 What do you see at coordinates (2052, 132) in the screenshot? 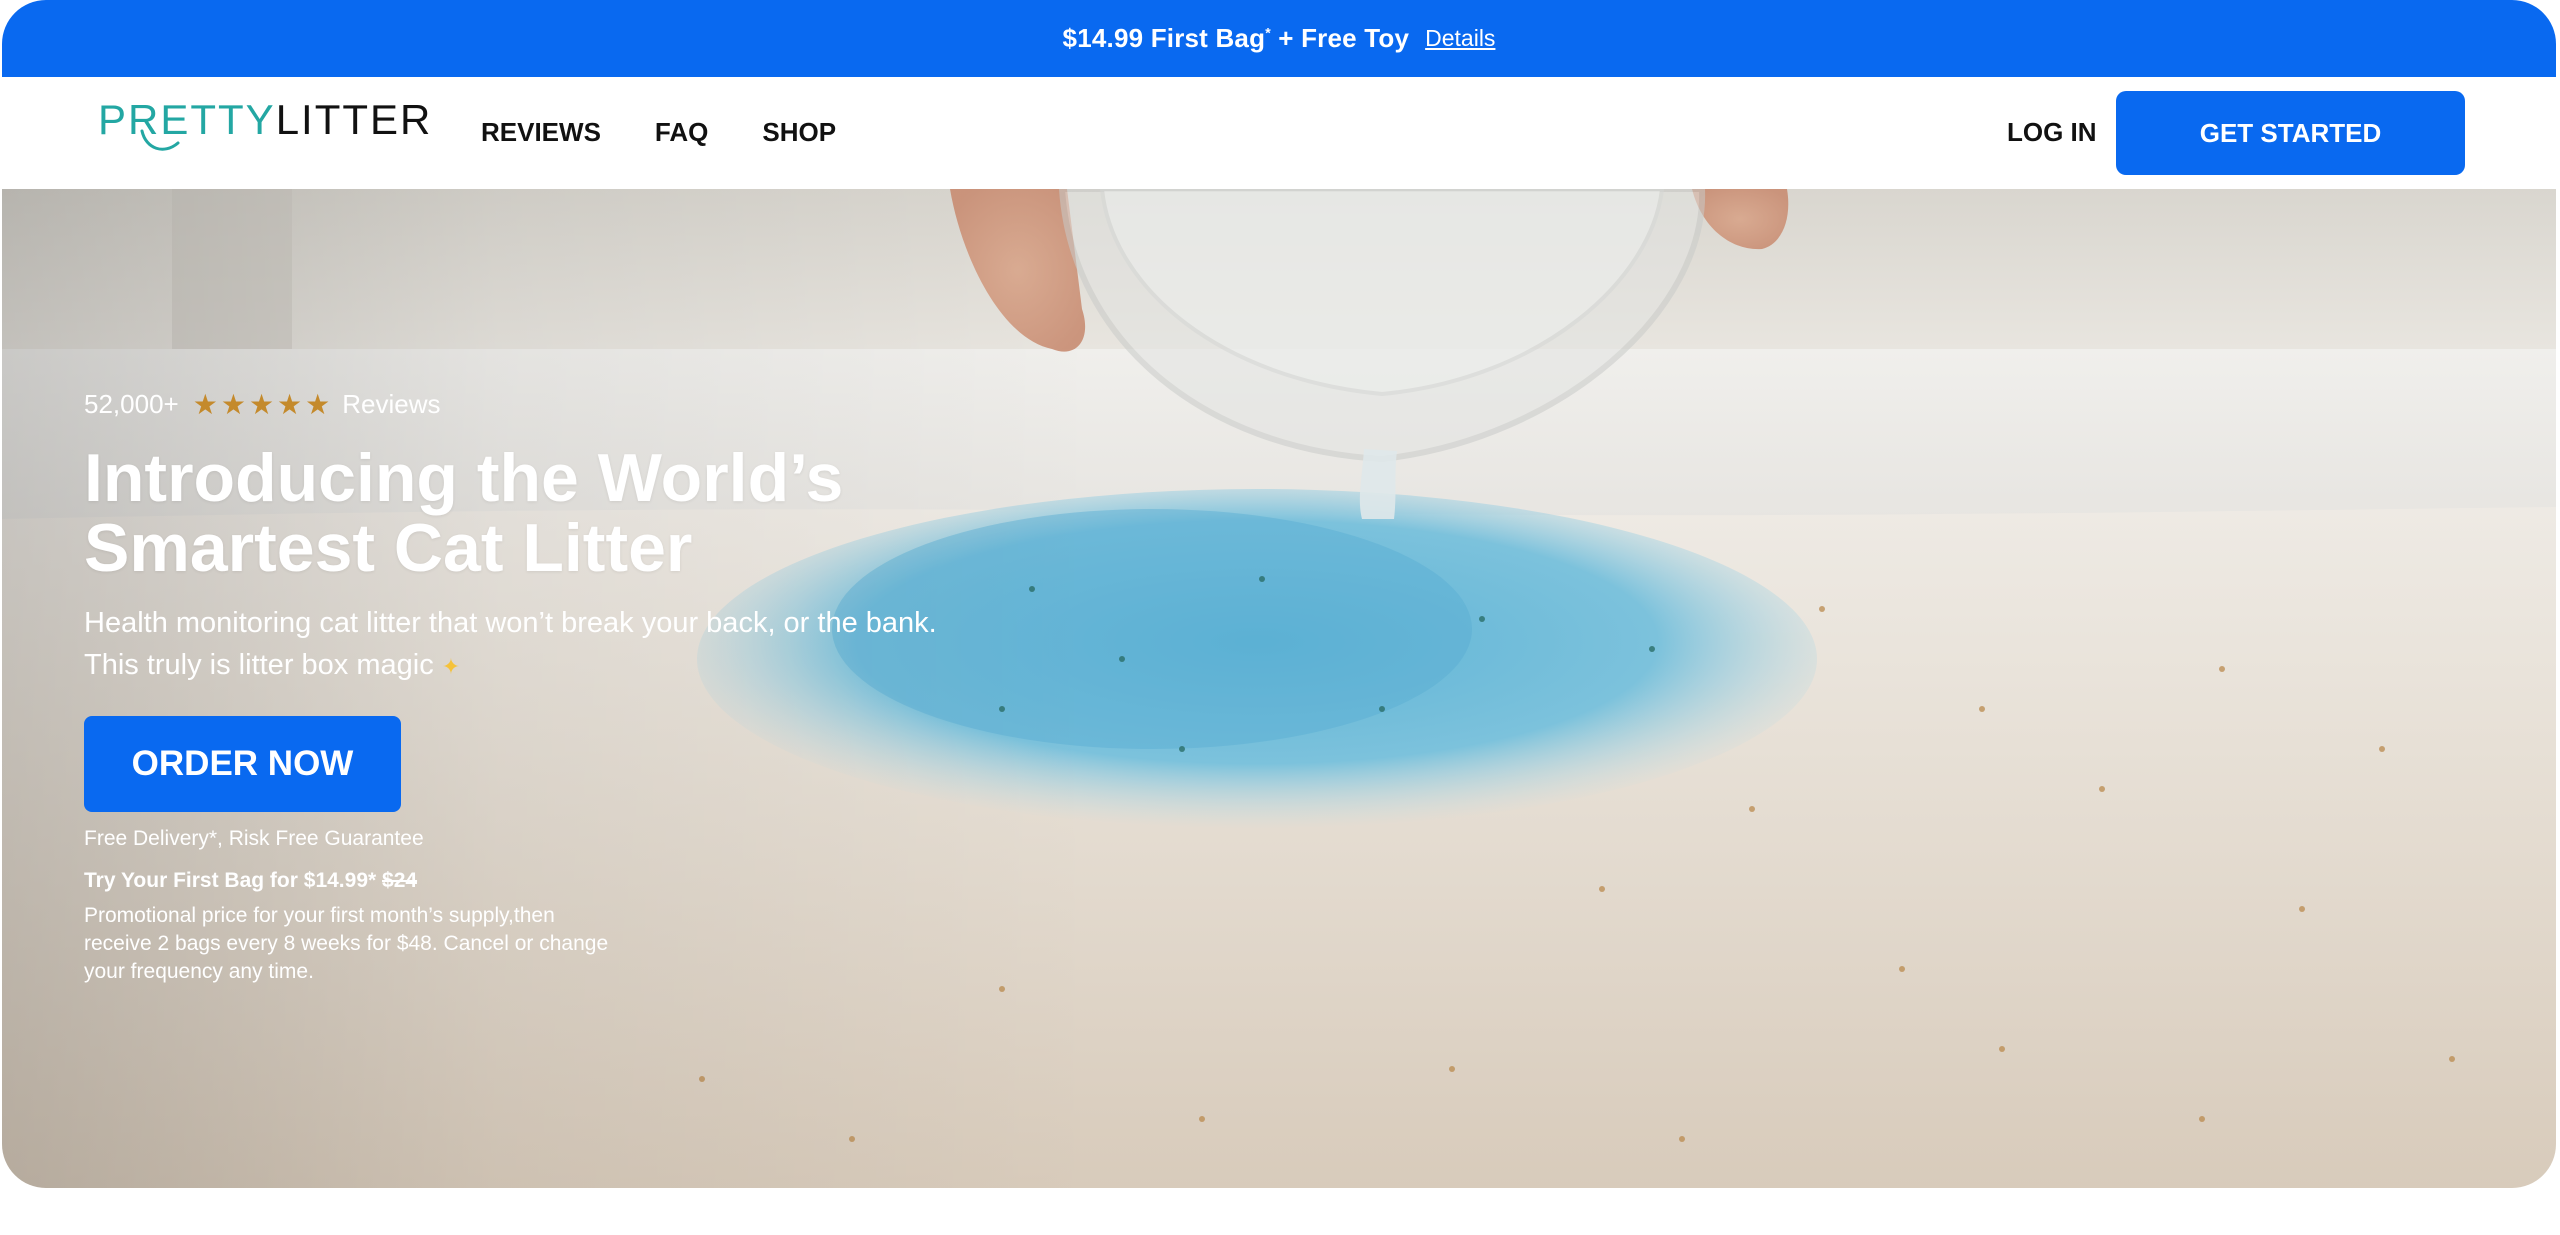
I see `login-link: LOG IN` at bounding box center [2052, 132].